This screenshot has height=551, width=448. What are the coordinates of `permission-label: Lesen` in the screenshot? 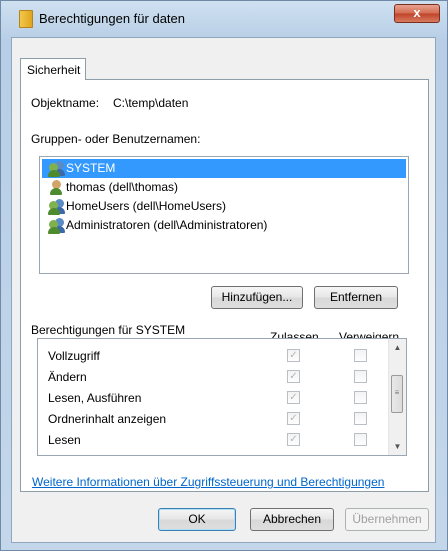 It's located at (64, 440).